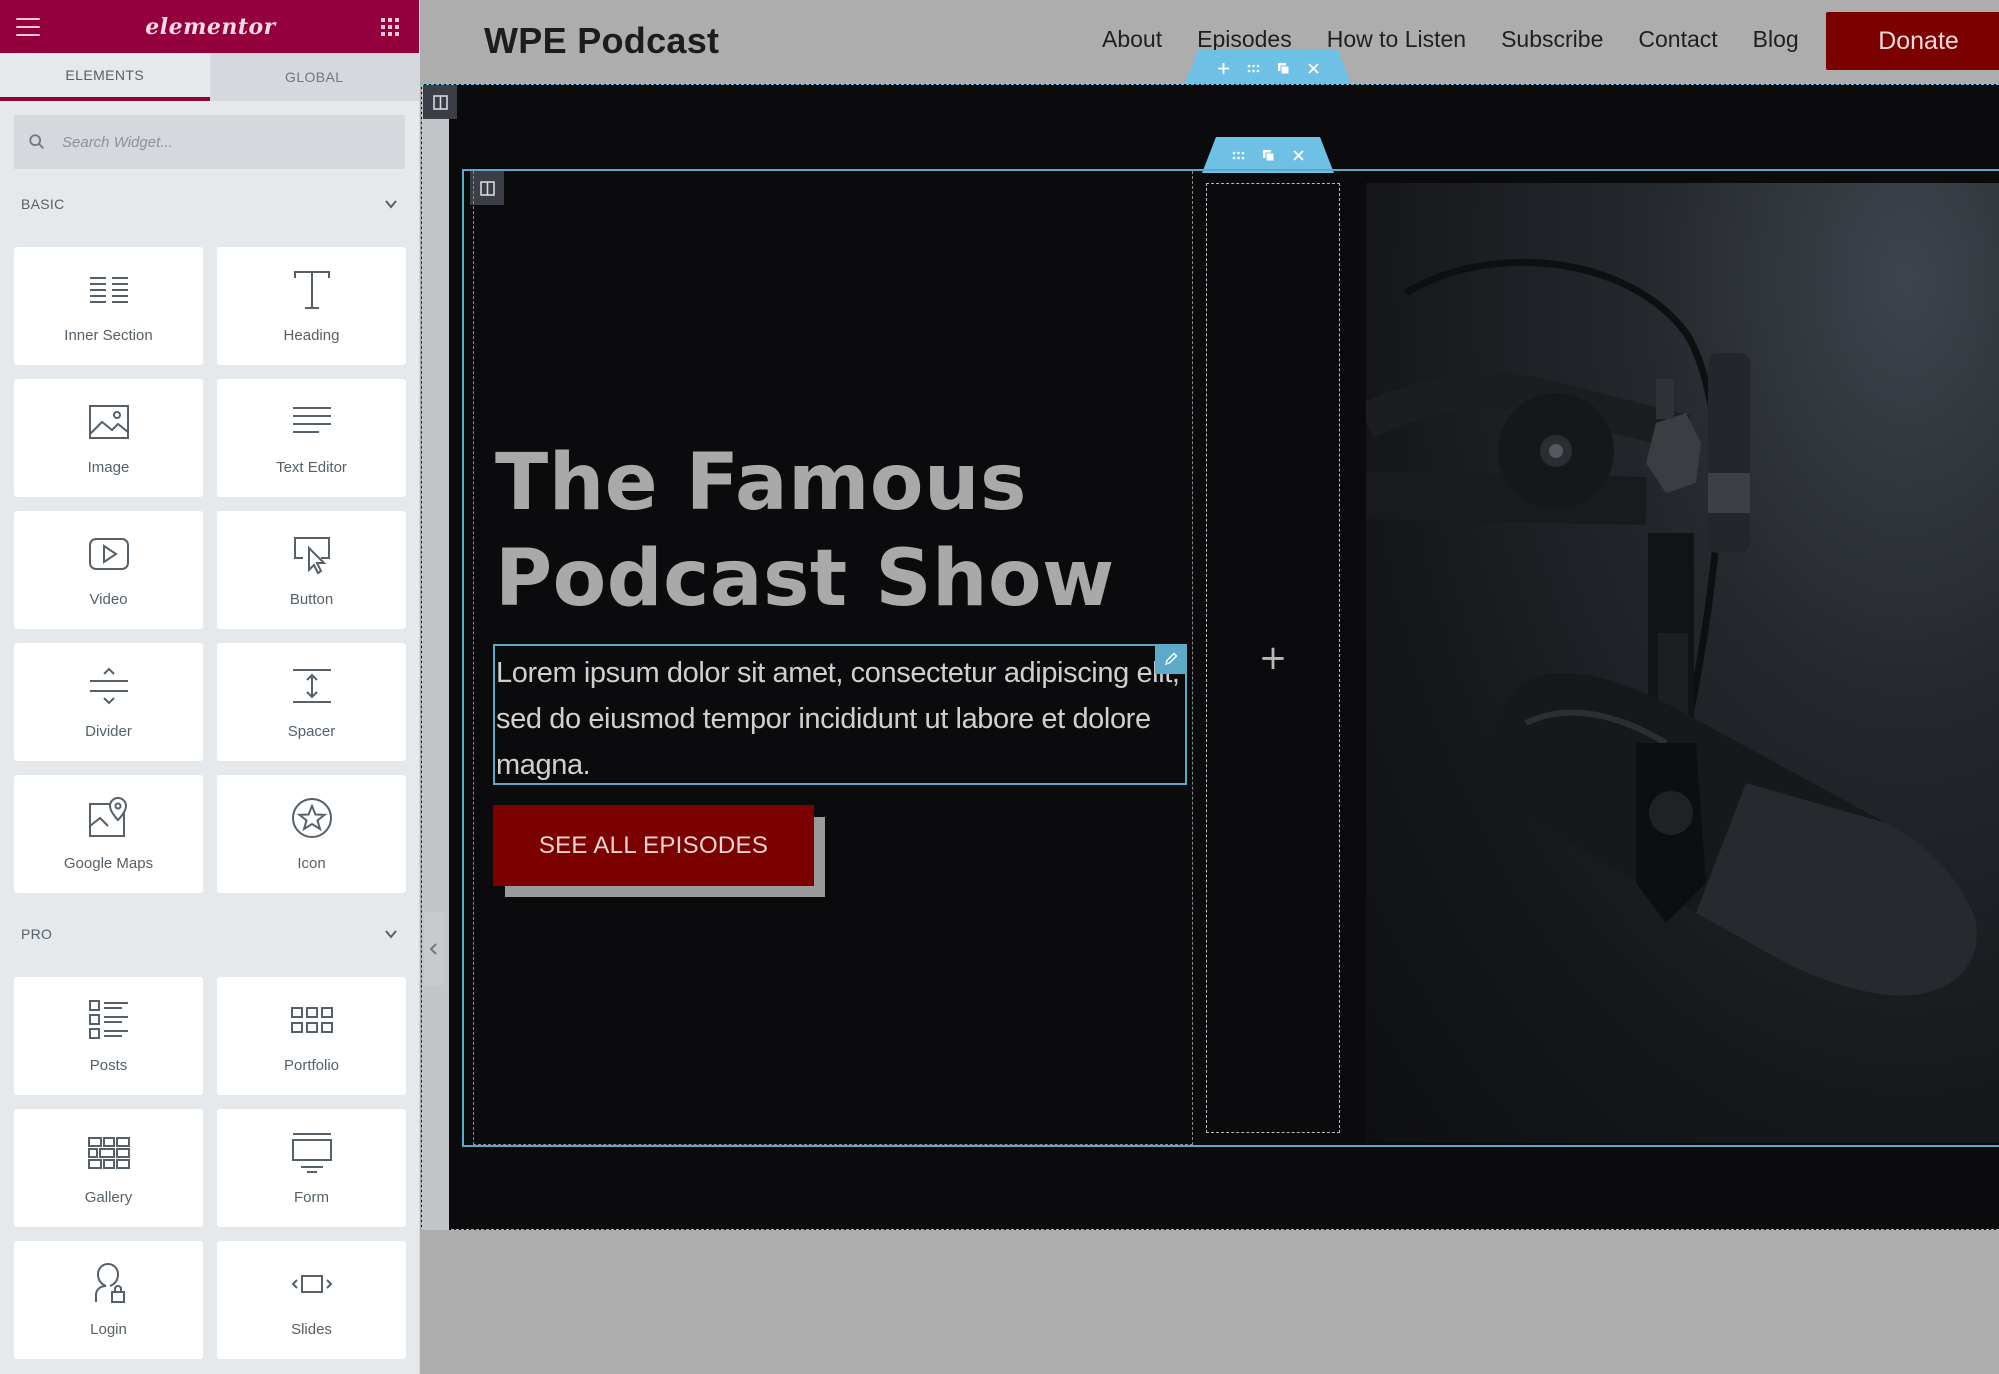  I want to click on columns-icon, so click(440, 102).